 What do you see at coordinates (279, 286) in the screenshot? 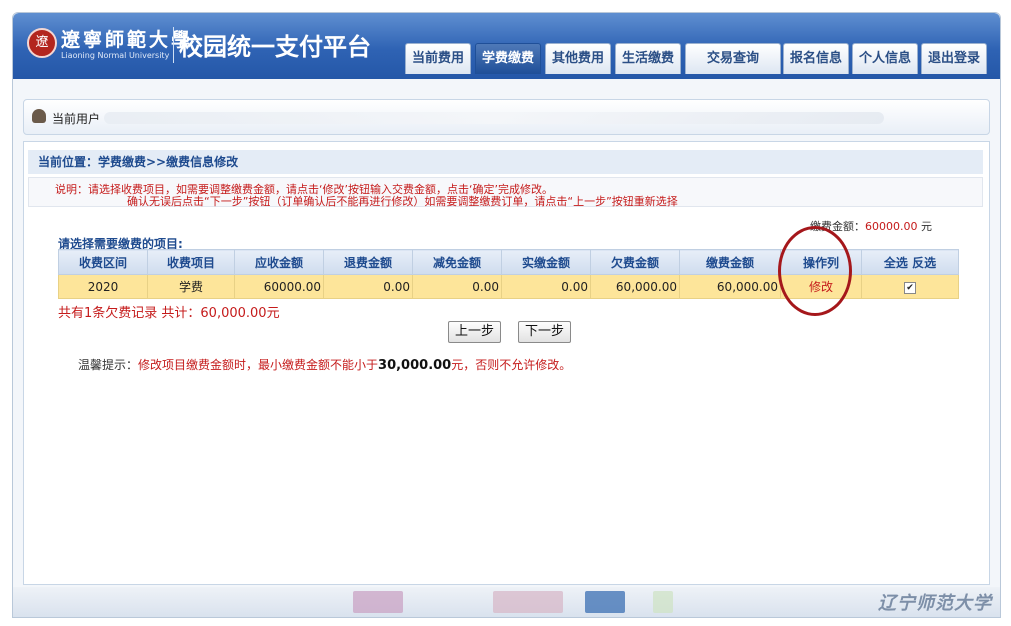
I see `cell-receivable: 60000.00` at bounding box center [279, 286].